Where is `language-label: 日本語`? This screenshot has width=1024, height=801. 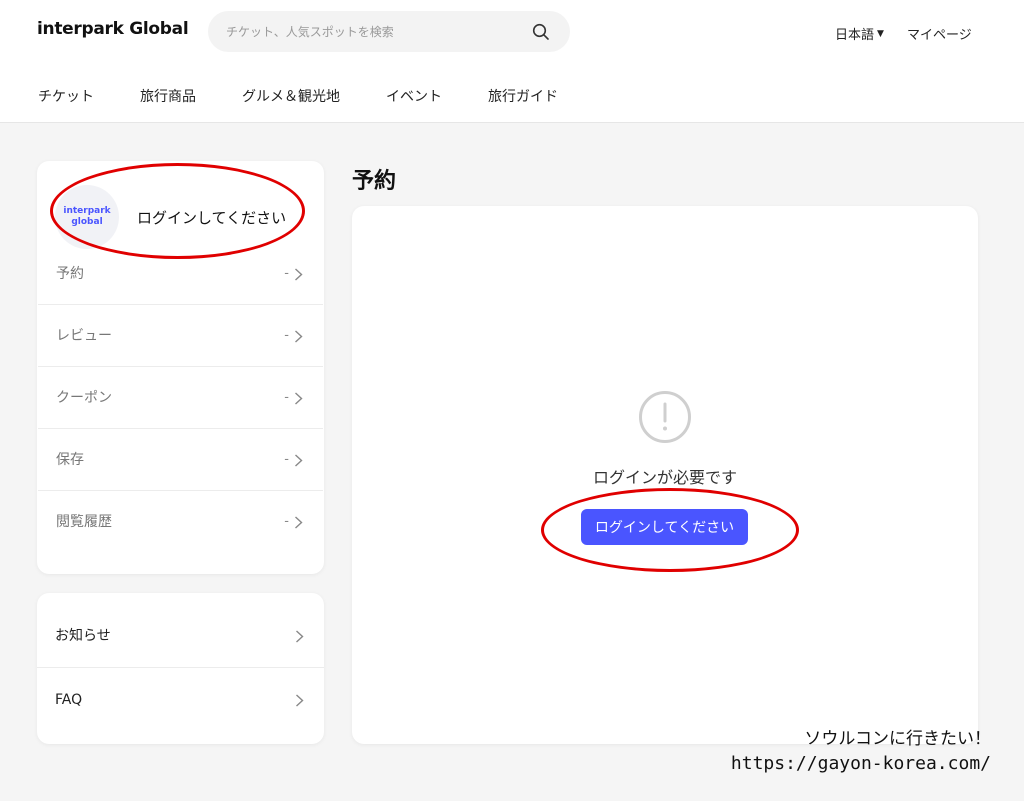 language-label: 日本語 is located at coordinates (855, 35).